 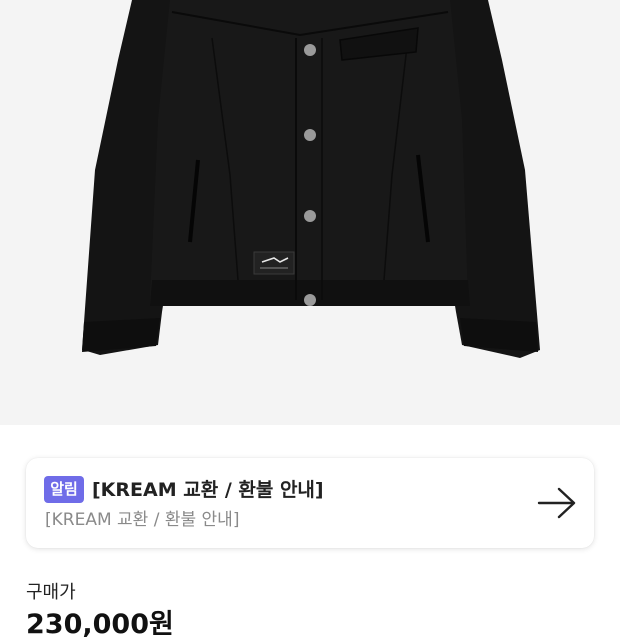 I want to click on notice-subtitle: [KREAM 교환 / 환불 안내], so click(x=142, y=520).